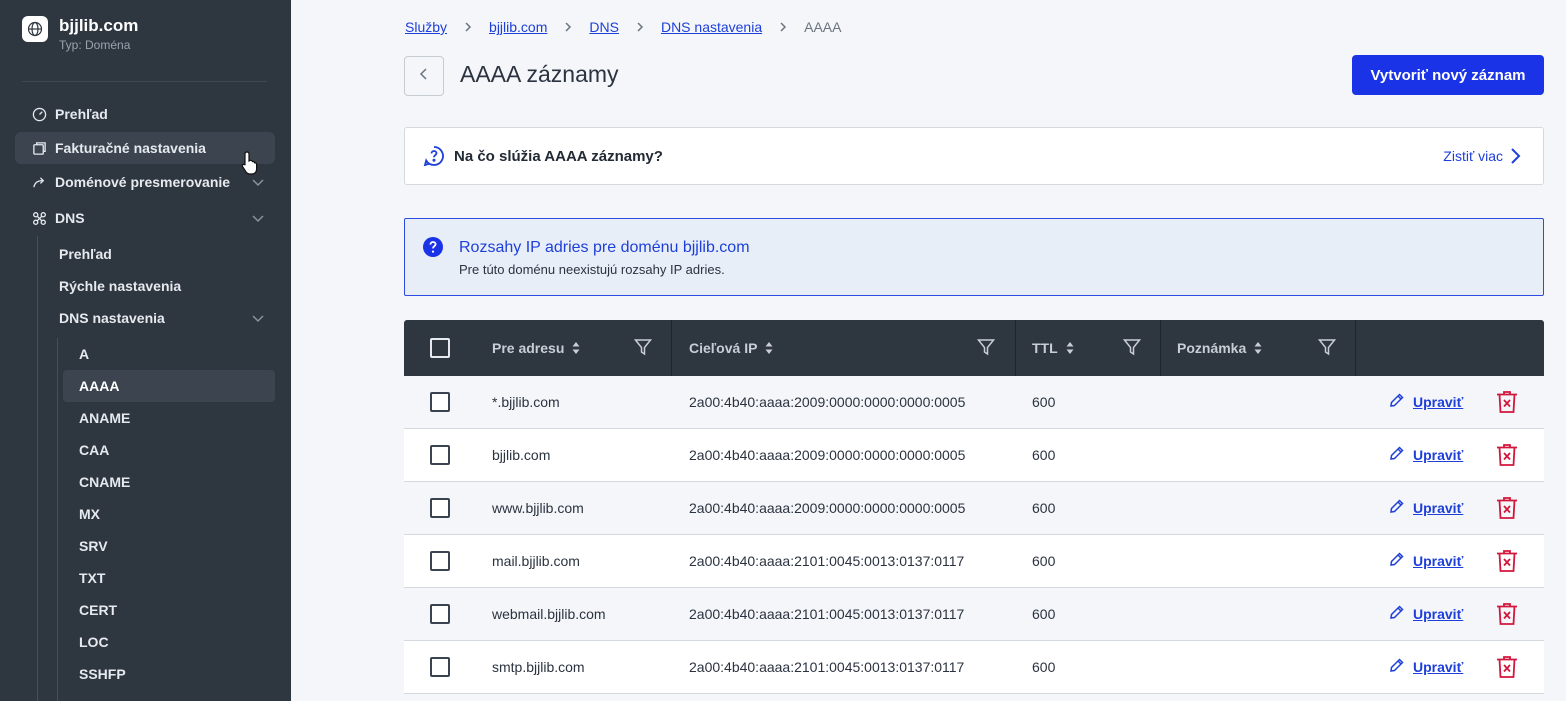 The height and width of the screenshot is (701, 1566). Describe the element at coordinates (538, 667) in the screenshot. I see `cell-host: smtp.bjjlib.com` at that location.